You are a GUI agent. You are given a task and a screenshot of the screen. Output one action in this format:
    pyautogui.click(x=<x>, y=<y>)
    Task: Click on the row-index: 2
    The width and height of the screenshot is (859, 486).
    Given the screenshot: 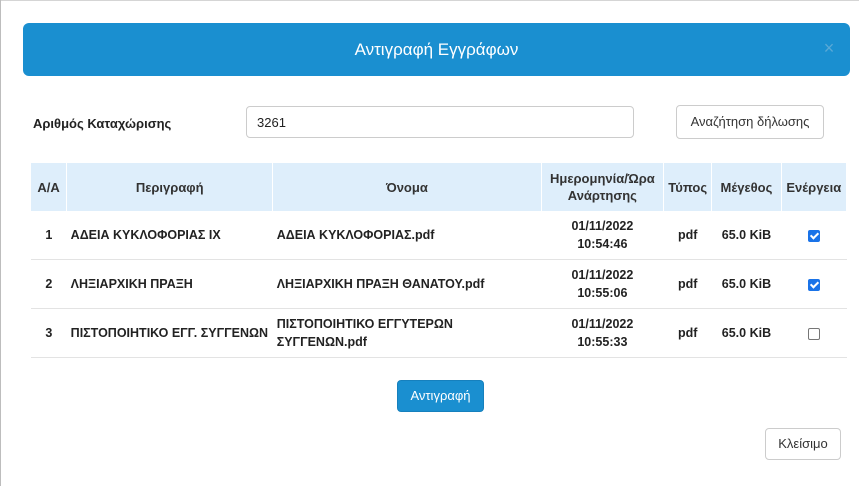 What is the action you would take?
    pyautogui.click(x=49, y=284)
    